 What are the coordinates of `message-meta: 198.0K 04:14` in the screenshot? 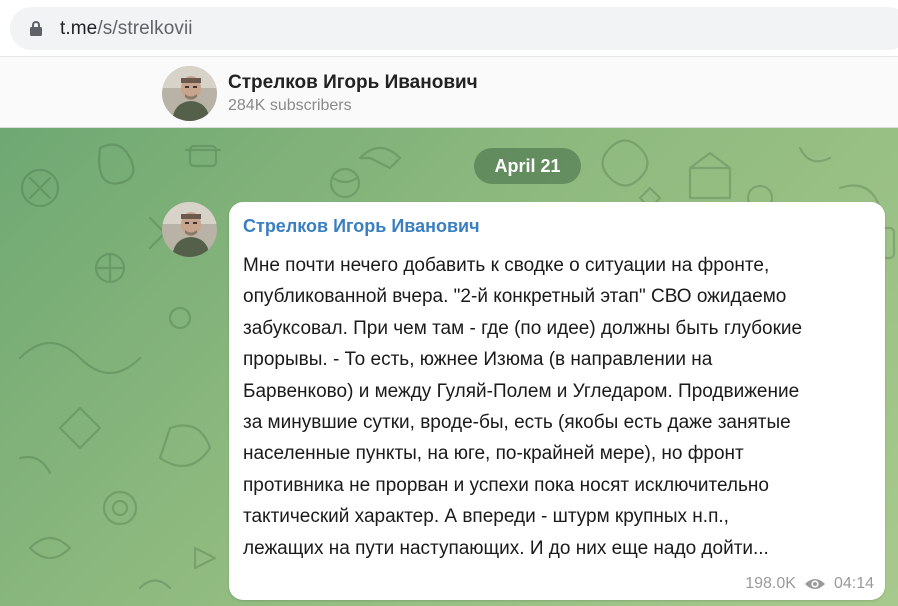 It's located at (809, 584).